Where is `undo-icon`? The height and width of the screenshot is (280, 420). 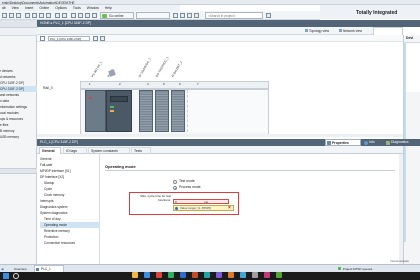 undo-icon is located at coordinates (57, 15).